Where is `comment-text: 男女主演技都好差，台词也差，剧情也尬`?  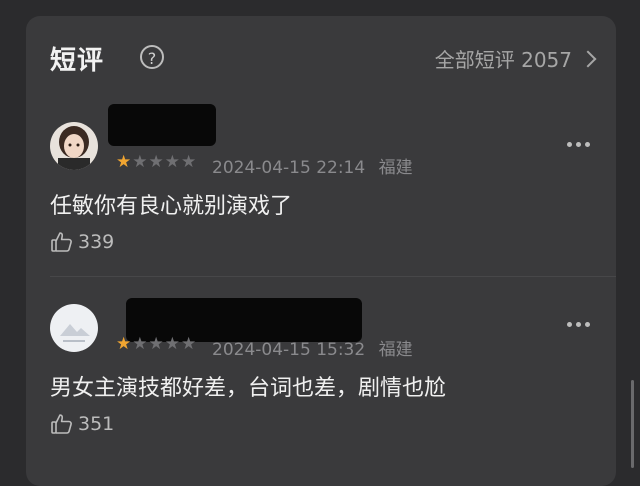 comment-text: 男女主演技都好差，台词也差，剧情也尬 is located at coordinates (248, 388).